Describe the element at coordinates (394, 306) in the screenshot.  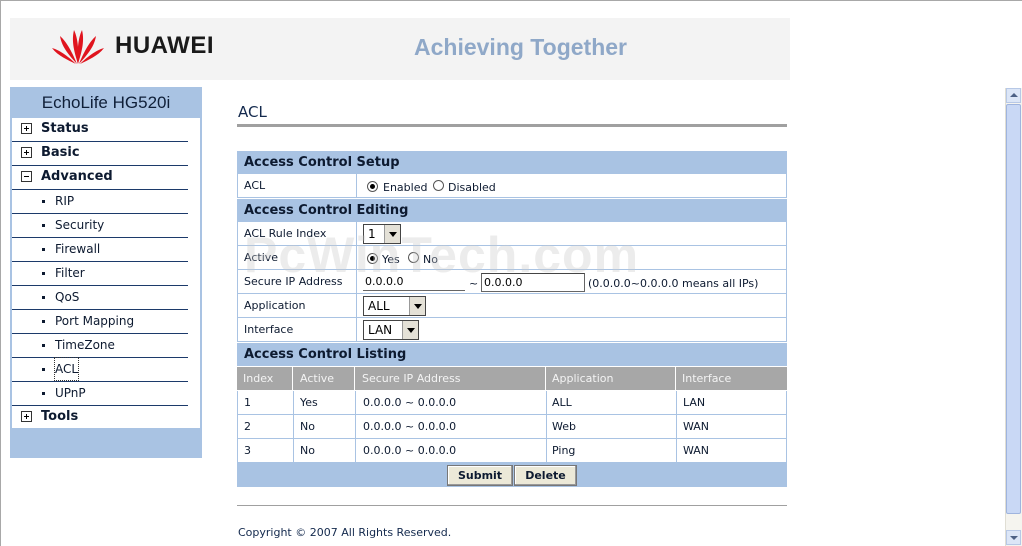
I see `application-select: ALL` at that location.